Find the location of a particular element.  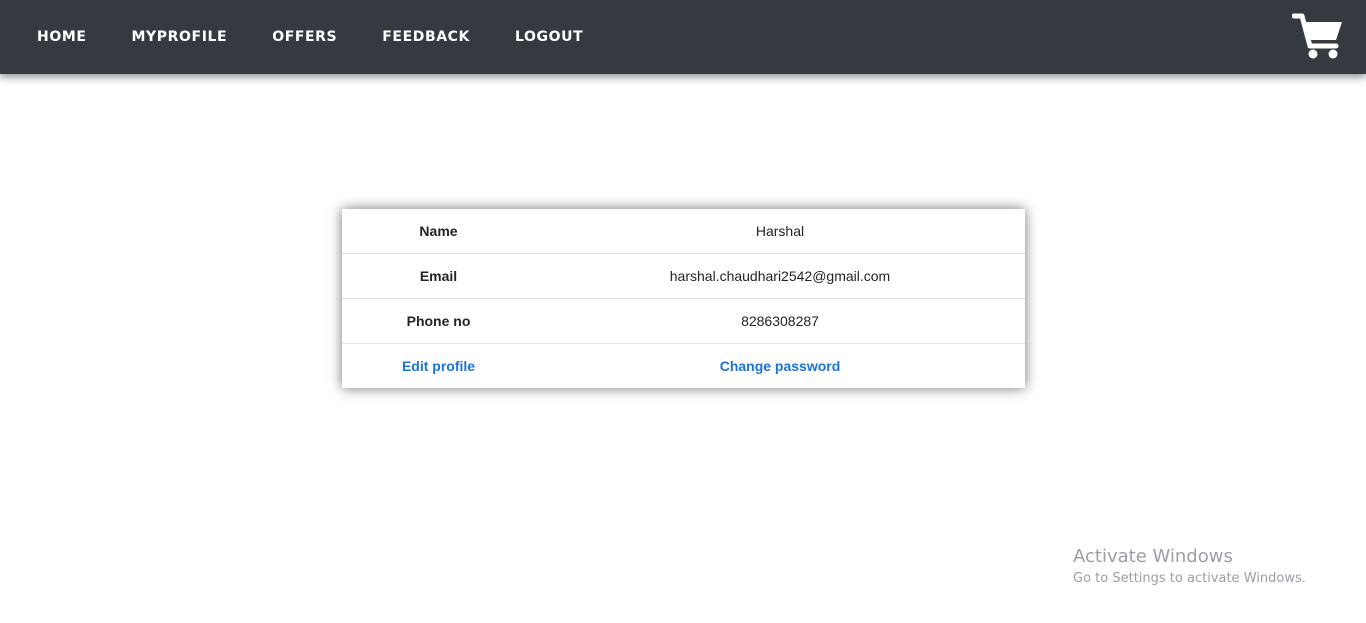

table-row: Email harshal.chaudhari2542@gmail.com is located at coordinates (683, 276).